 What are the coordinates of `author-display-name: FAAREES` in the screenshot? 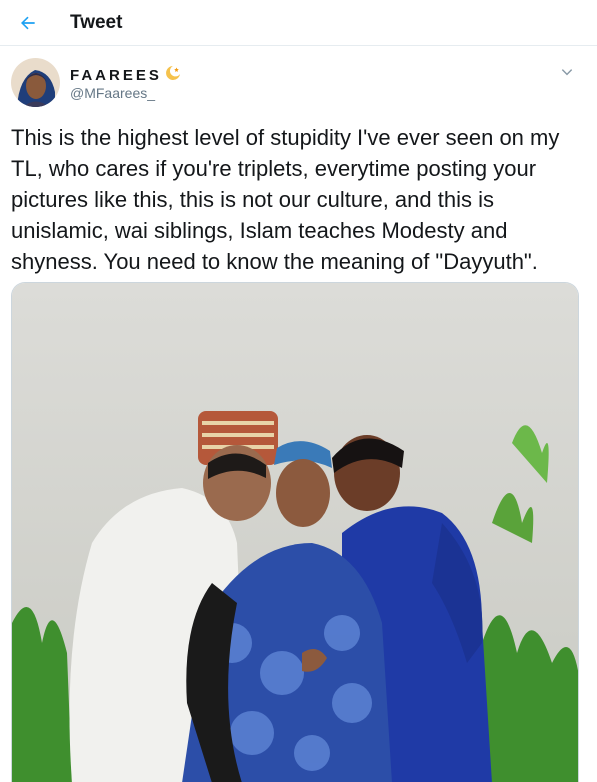 It's located at (126, 75).